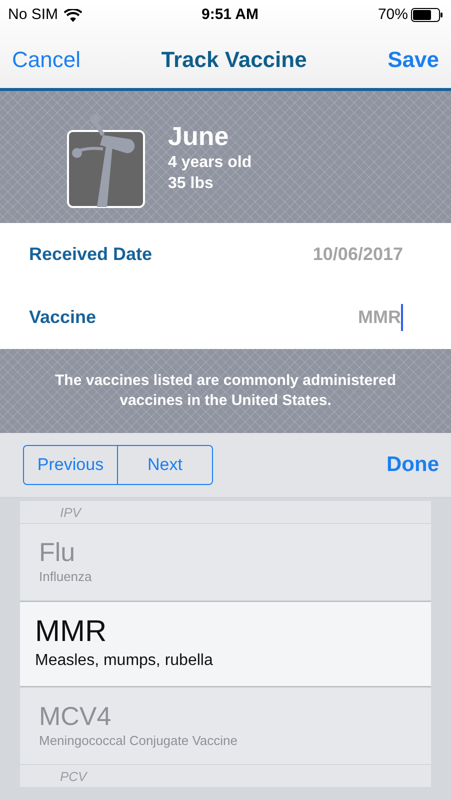  Describe the element at coordinates (73, 776) in the screenshot. I see `picker-option: PCV` at that location.